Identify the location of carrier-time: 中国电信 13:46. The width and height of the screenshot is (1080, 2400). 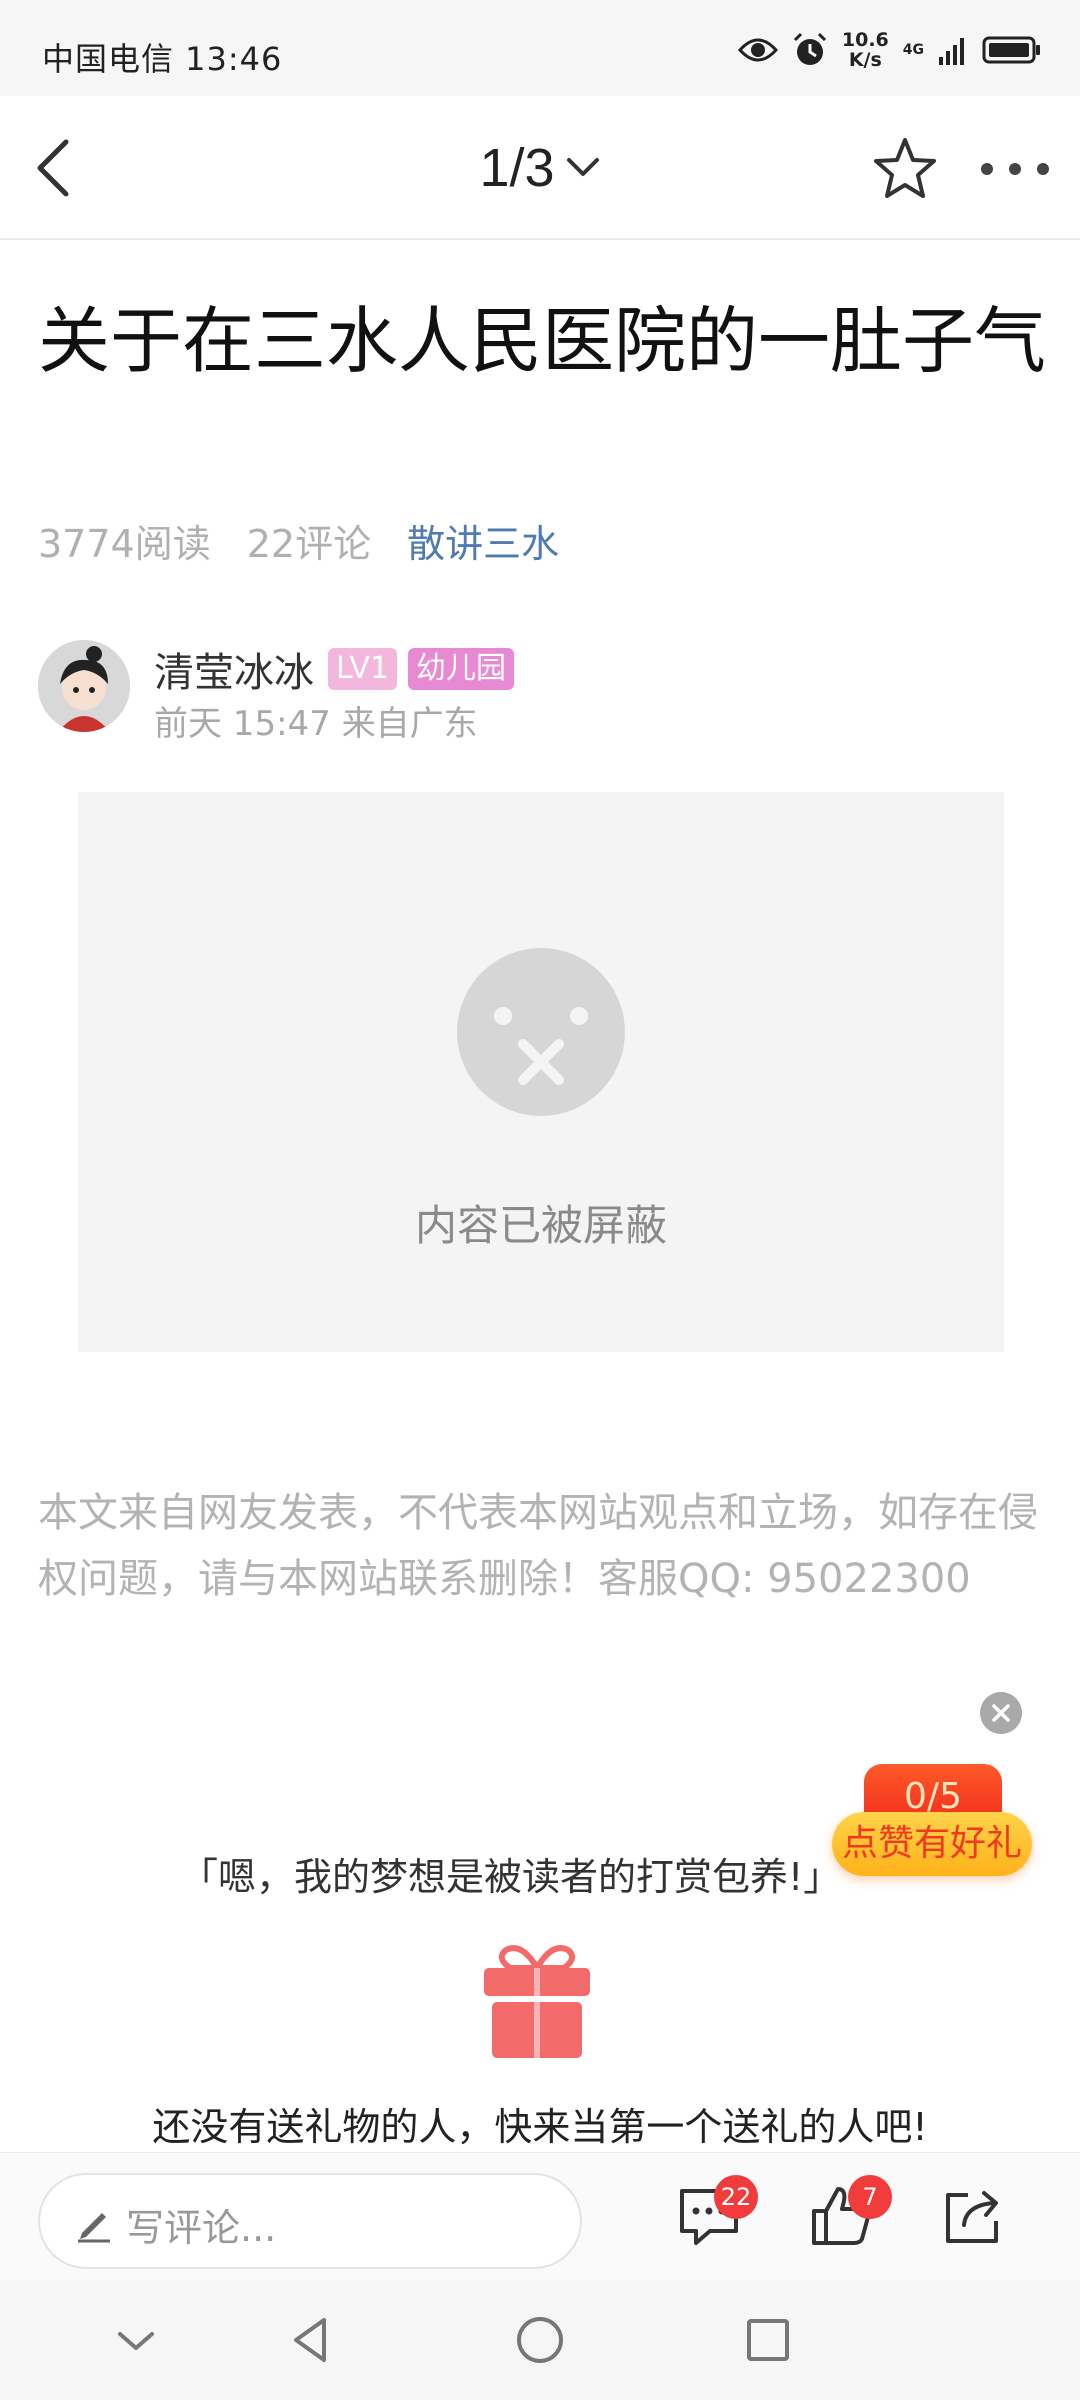
(162, 59).